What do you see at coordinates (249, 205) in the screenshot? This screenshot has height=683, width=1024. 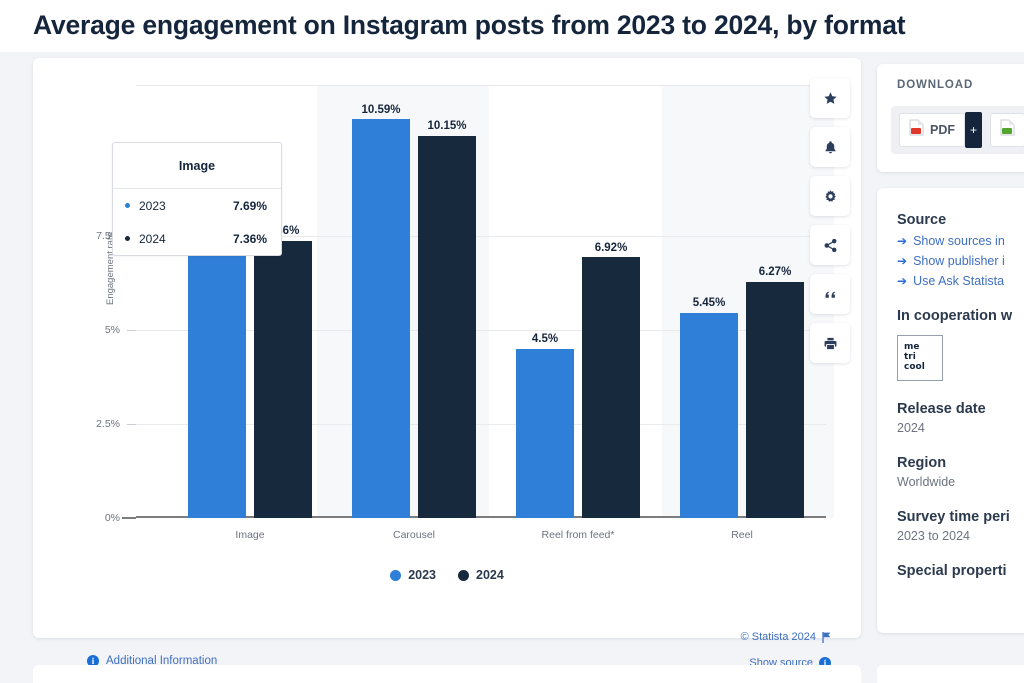 I see `tooltip-series-value: 7.69%` at bounding box center [249, 205].